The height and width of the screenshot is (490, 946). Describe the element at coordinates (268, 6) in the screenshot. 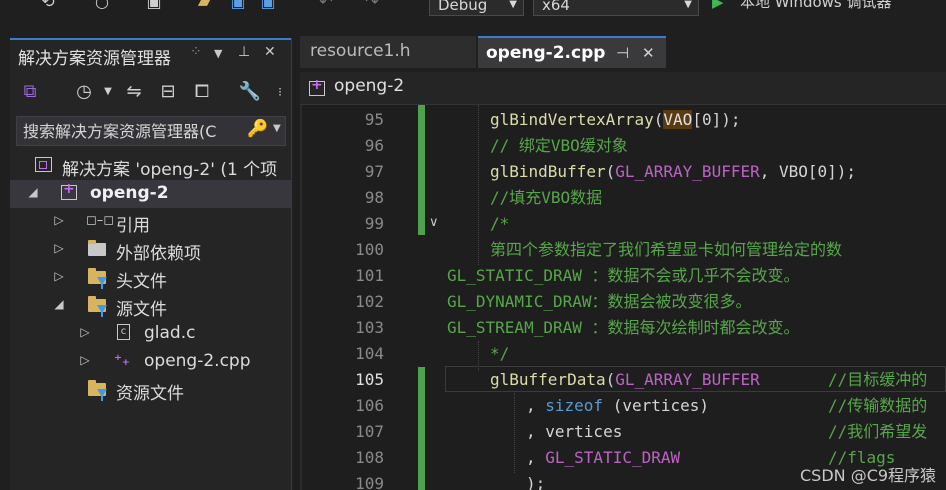

I see `save-all-icon: ▣` at that location.